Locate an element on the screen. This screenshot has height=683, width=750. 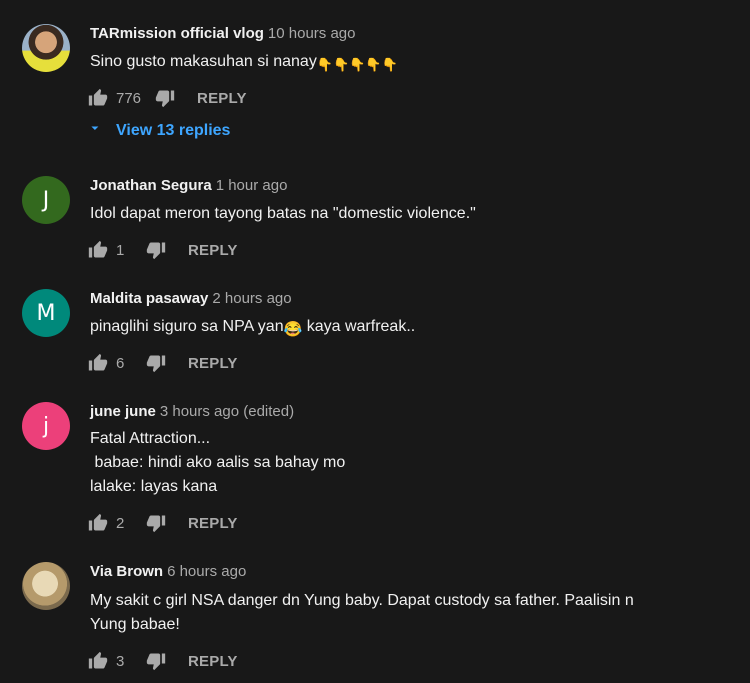
like-count: 6 is located at coordinates (120, 363).